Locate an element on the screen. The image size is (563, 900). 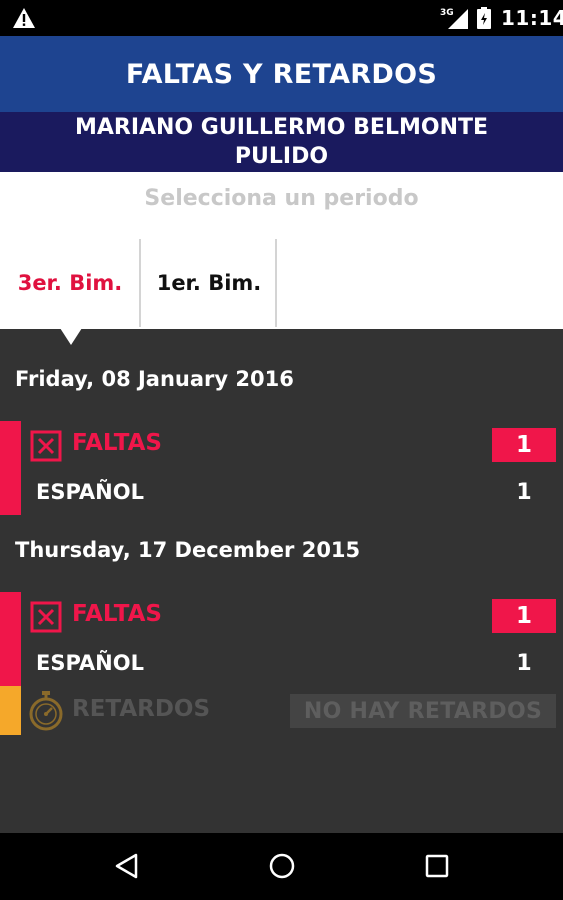
home-icon is located at coordinates (282, 868).